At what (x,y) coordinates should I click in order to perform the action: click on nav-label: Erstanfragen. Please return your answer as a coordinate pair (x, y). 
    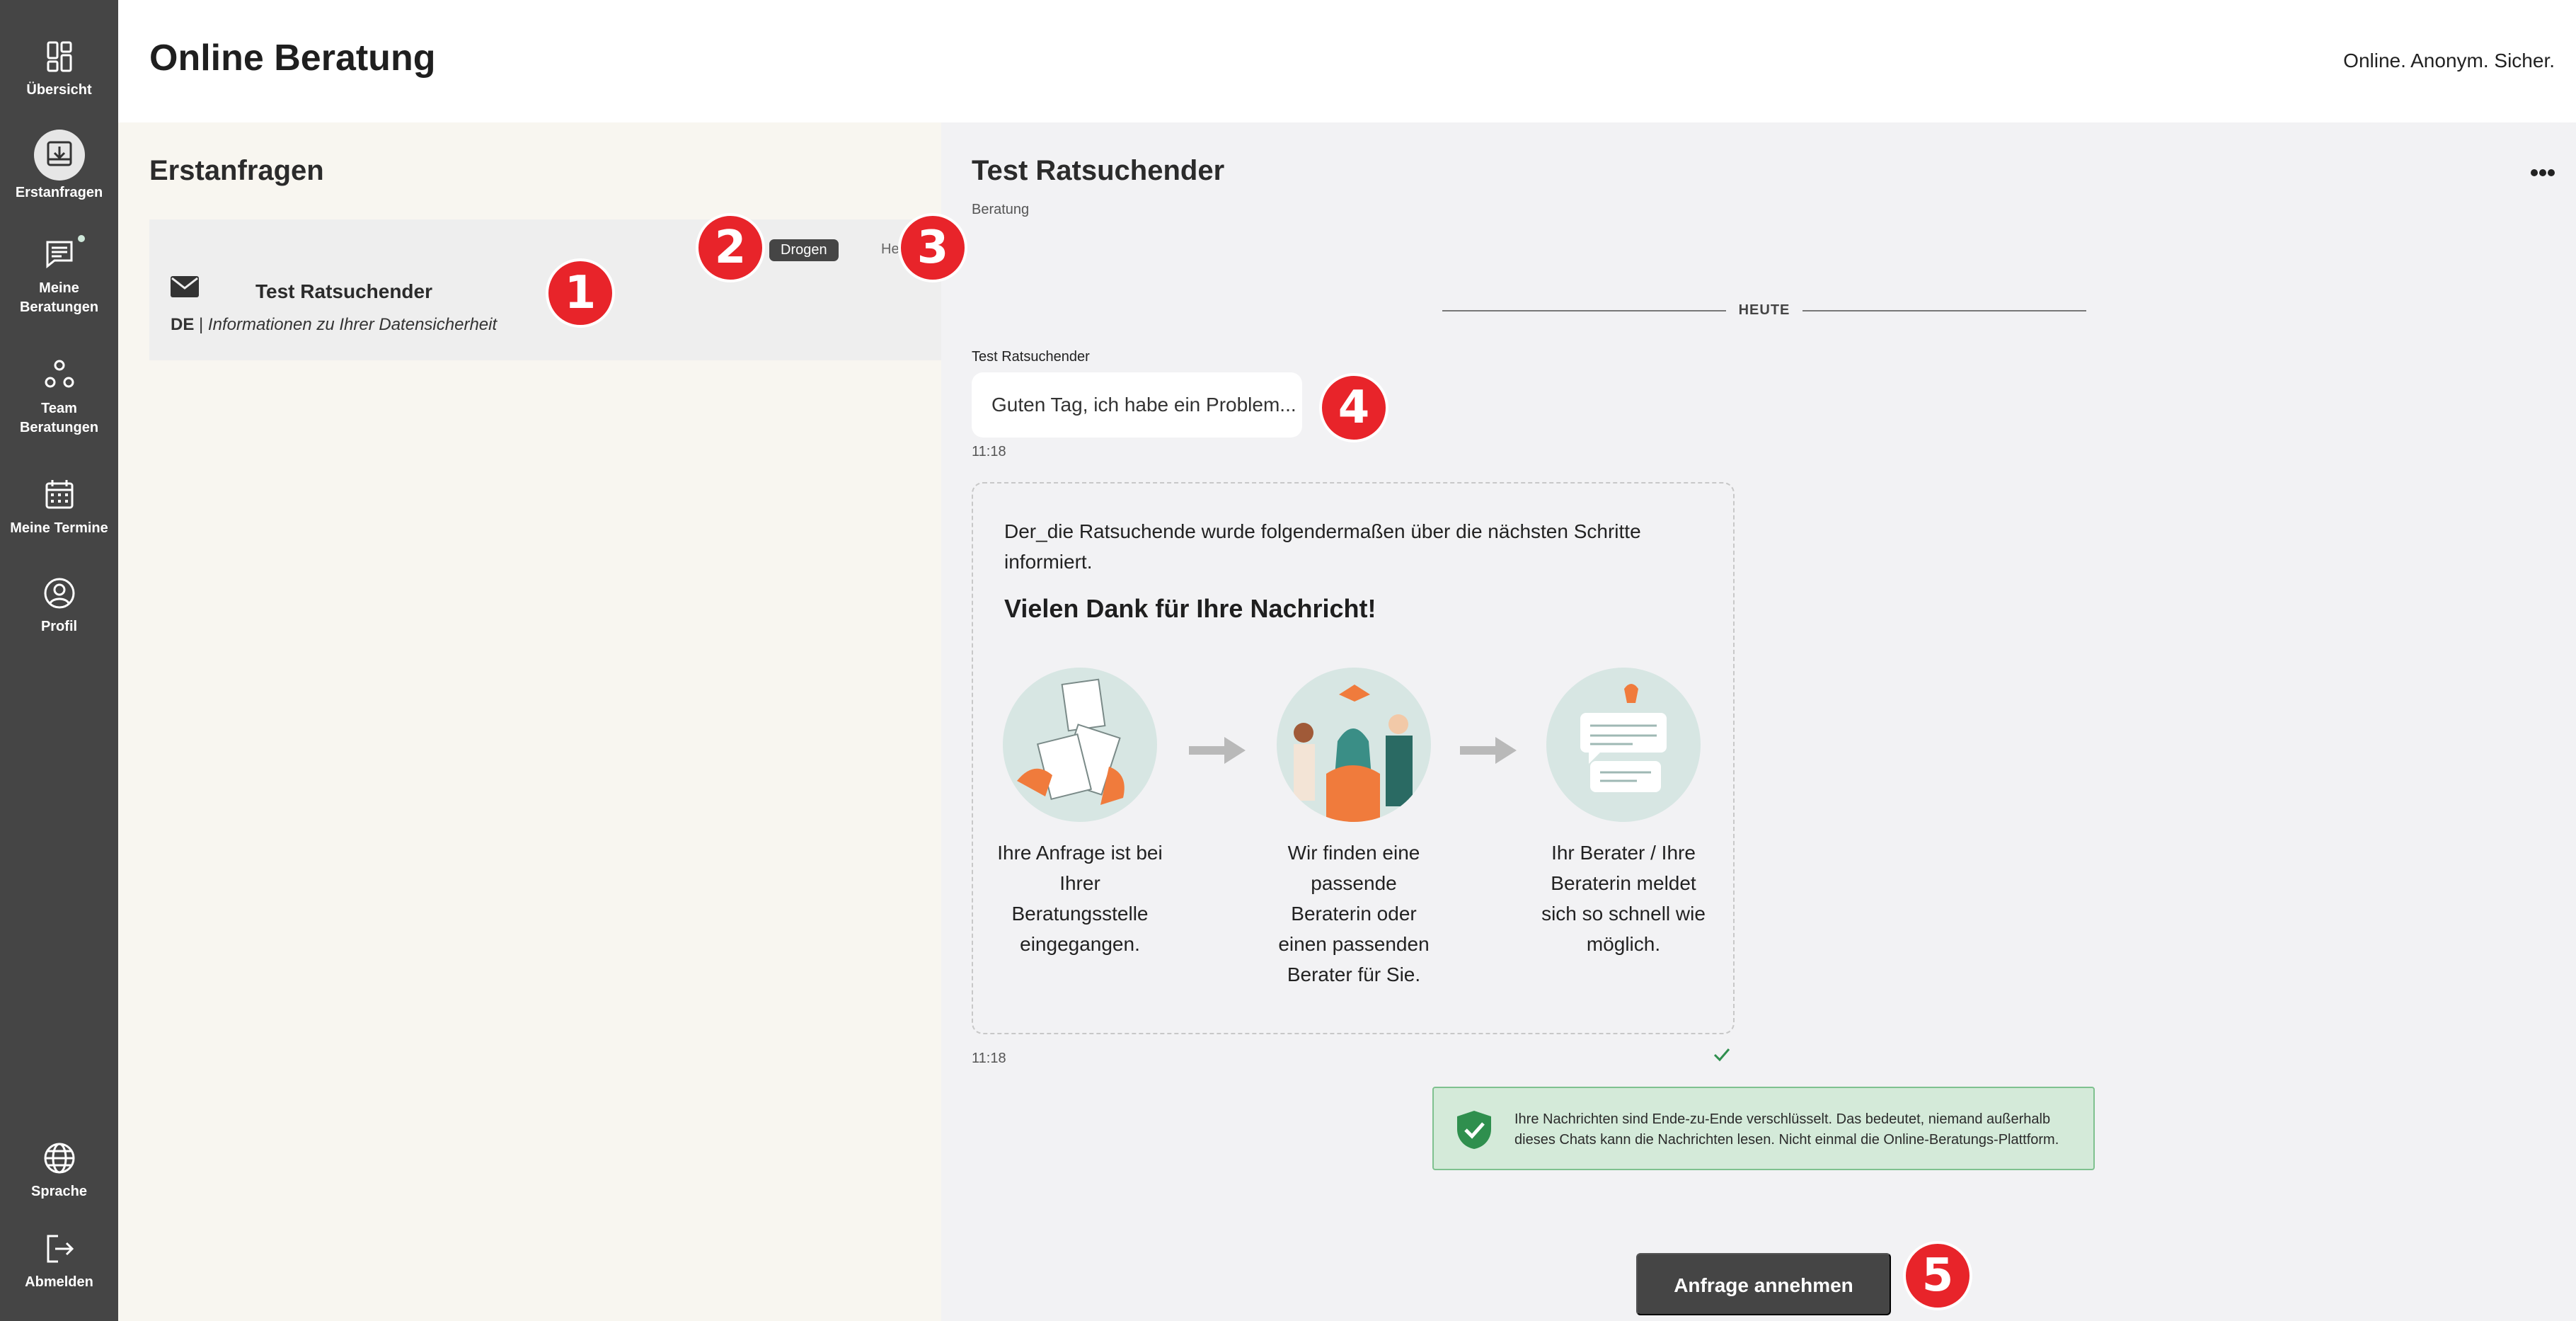
    Looking at the image, I should click on (59, 192).